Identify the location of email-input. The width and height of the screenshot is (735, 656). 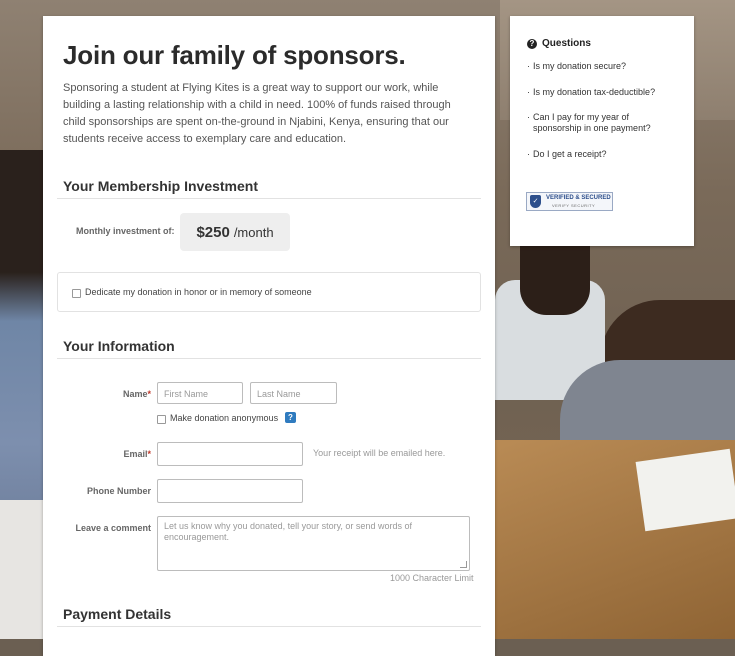
(230, 454).